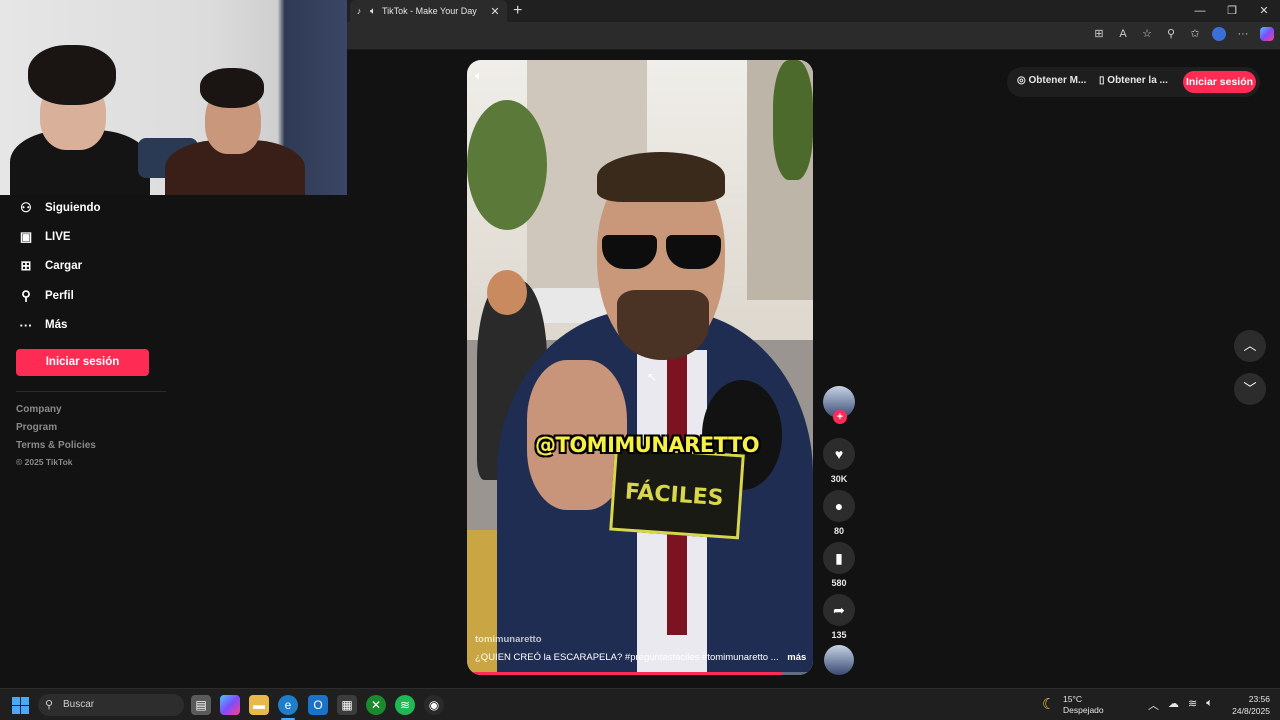 This screenshot has height=720, width=1280. Describe the element at coordinates (376, 705) in the screenshot. I see `xbox-icon: ✕` at that location.